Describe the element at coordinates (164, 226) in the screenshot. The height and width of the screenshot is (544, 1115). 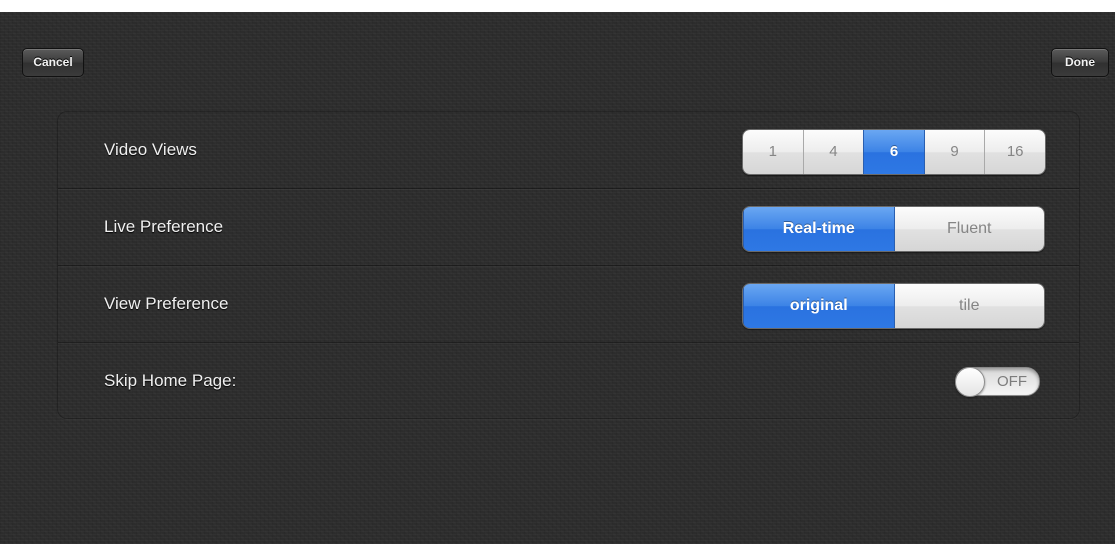
I see `live-preference-label: Live Preference` at that location.